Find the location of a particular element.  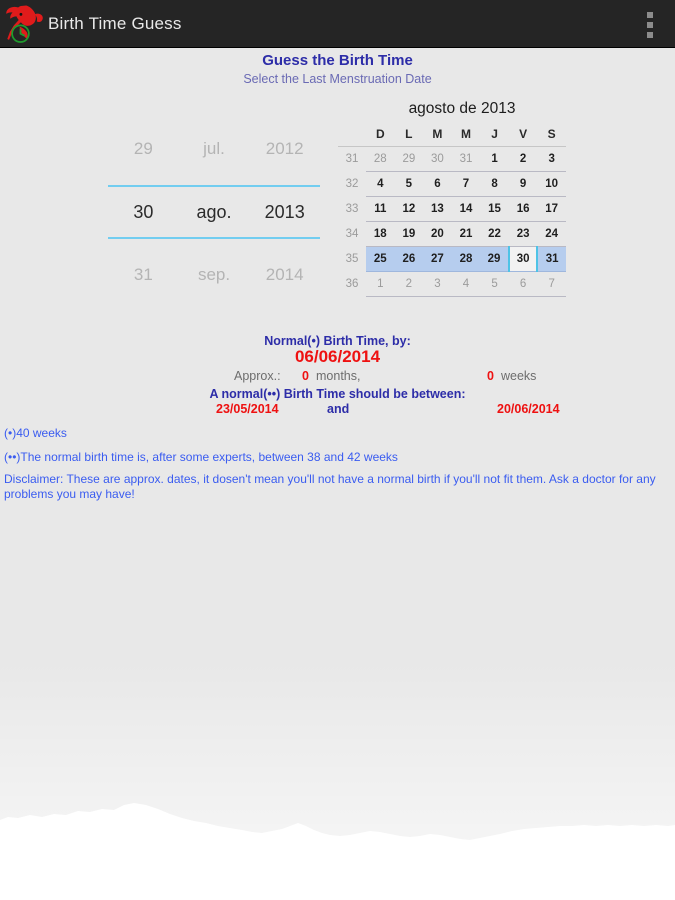

day-spinner: 29 30 31 is located at coordinates (143, 212).